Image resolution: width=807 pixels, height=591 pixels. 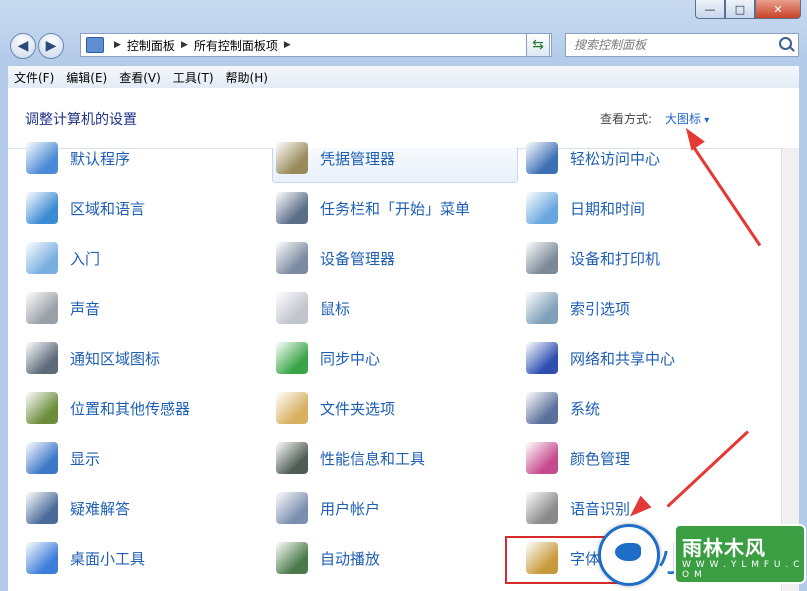 I want to click on close-button: ✕, so click(x=778, y=9).